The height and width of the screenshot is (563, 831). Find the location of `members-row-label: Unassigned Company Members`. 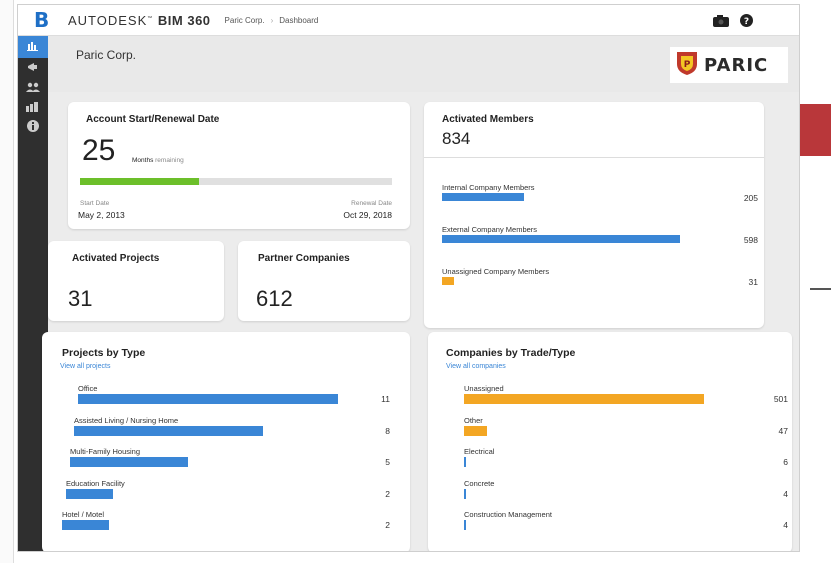

members-row-label: Unassigned Company Members is located at coordinates (496, 271).